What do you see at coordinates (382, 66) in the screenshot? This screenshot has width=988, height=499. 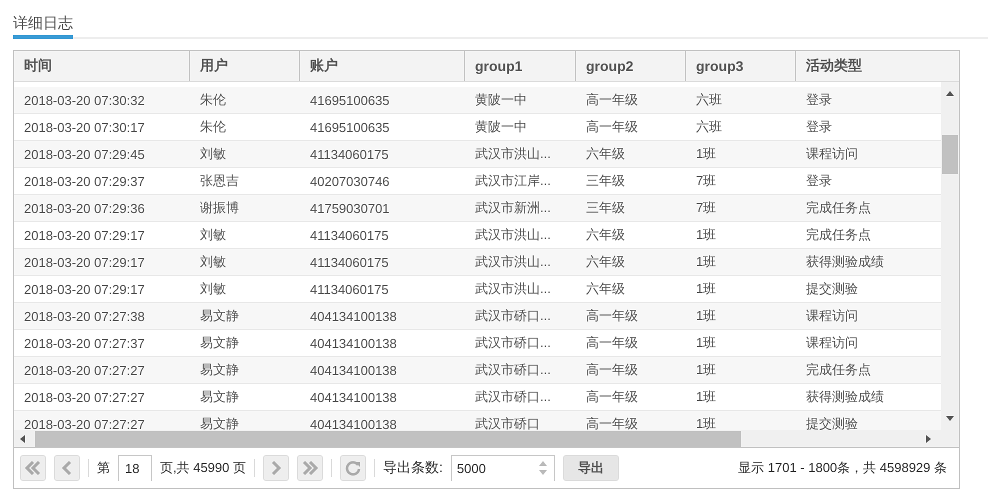 I see `column-header: 账户` at bounding box center [382, 66].